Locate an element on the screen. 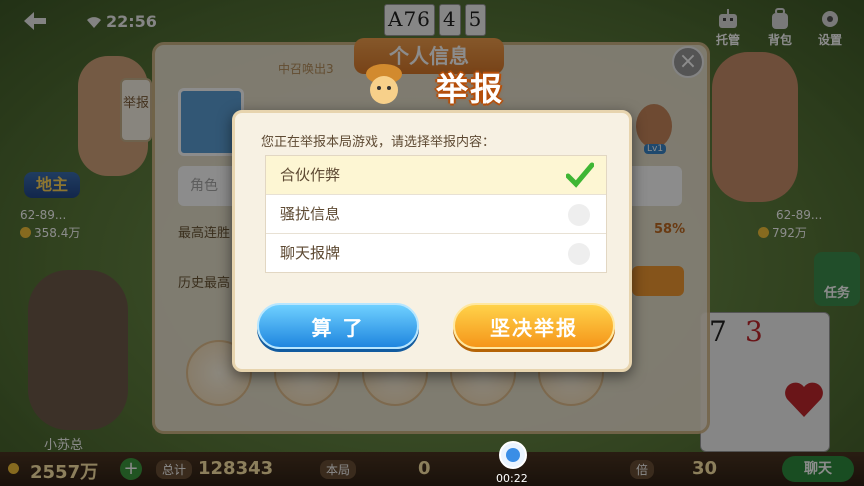 The width and height of the screenshot is (864, 486). report-option-card-reveal: 聊天报牌 is located at coordinates (436, 253).